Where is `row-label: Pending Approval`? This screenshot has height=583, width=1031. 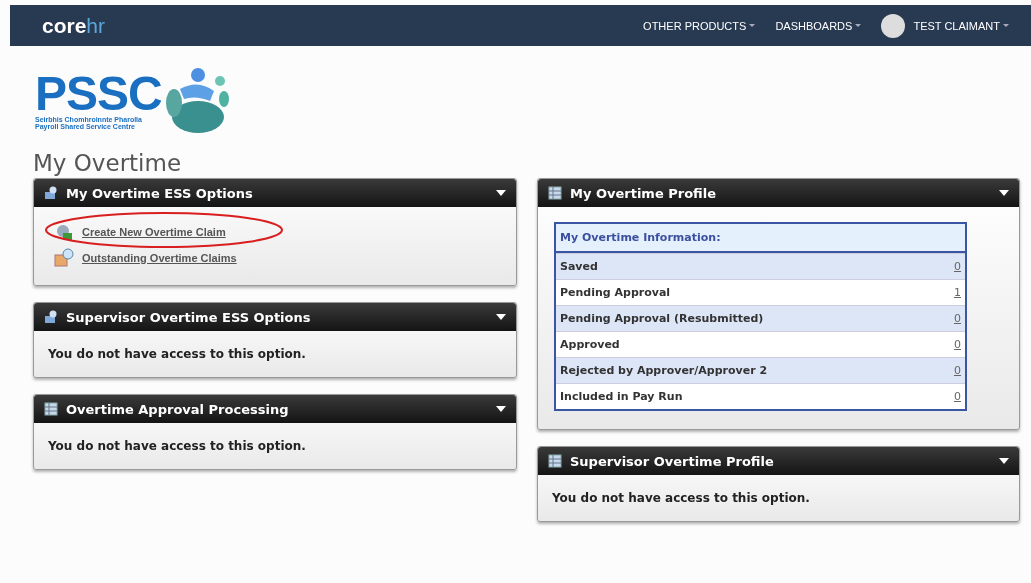
row-label: Pending Approval is located at coordinates (615, 292).